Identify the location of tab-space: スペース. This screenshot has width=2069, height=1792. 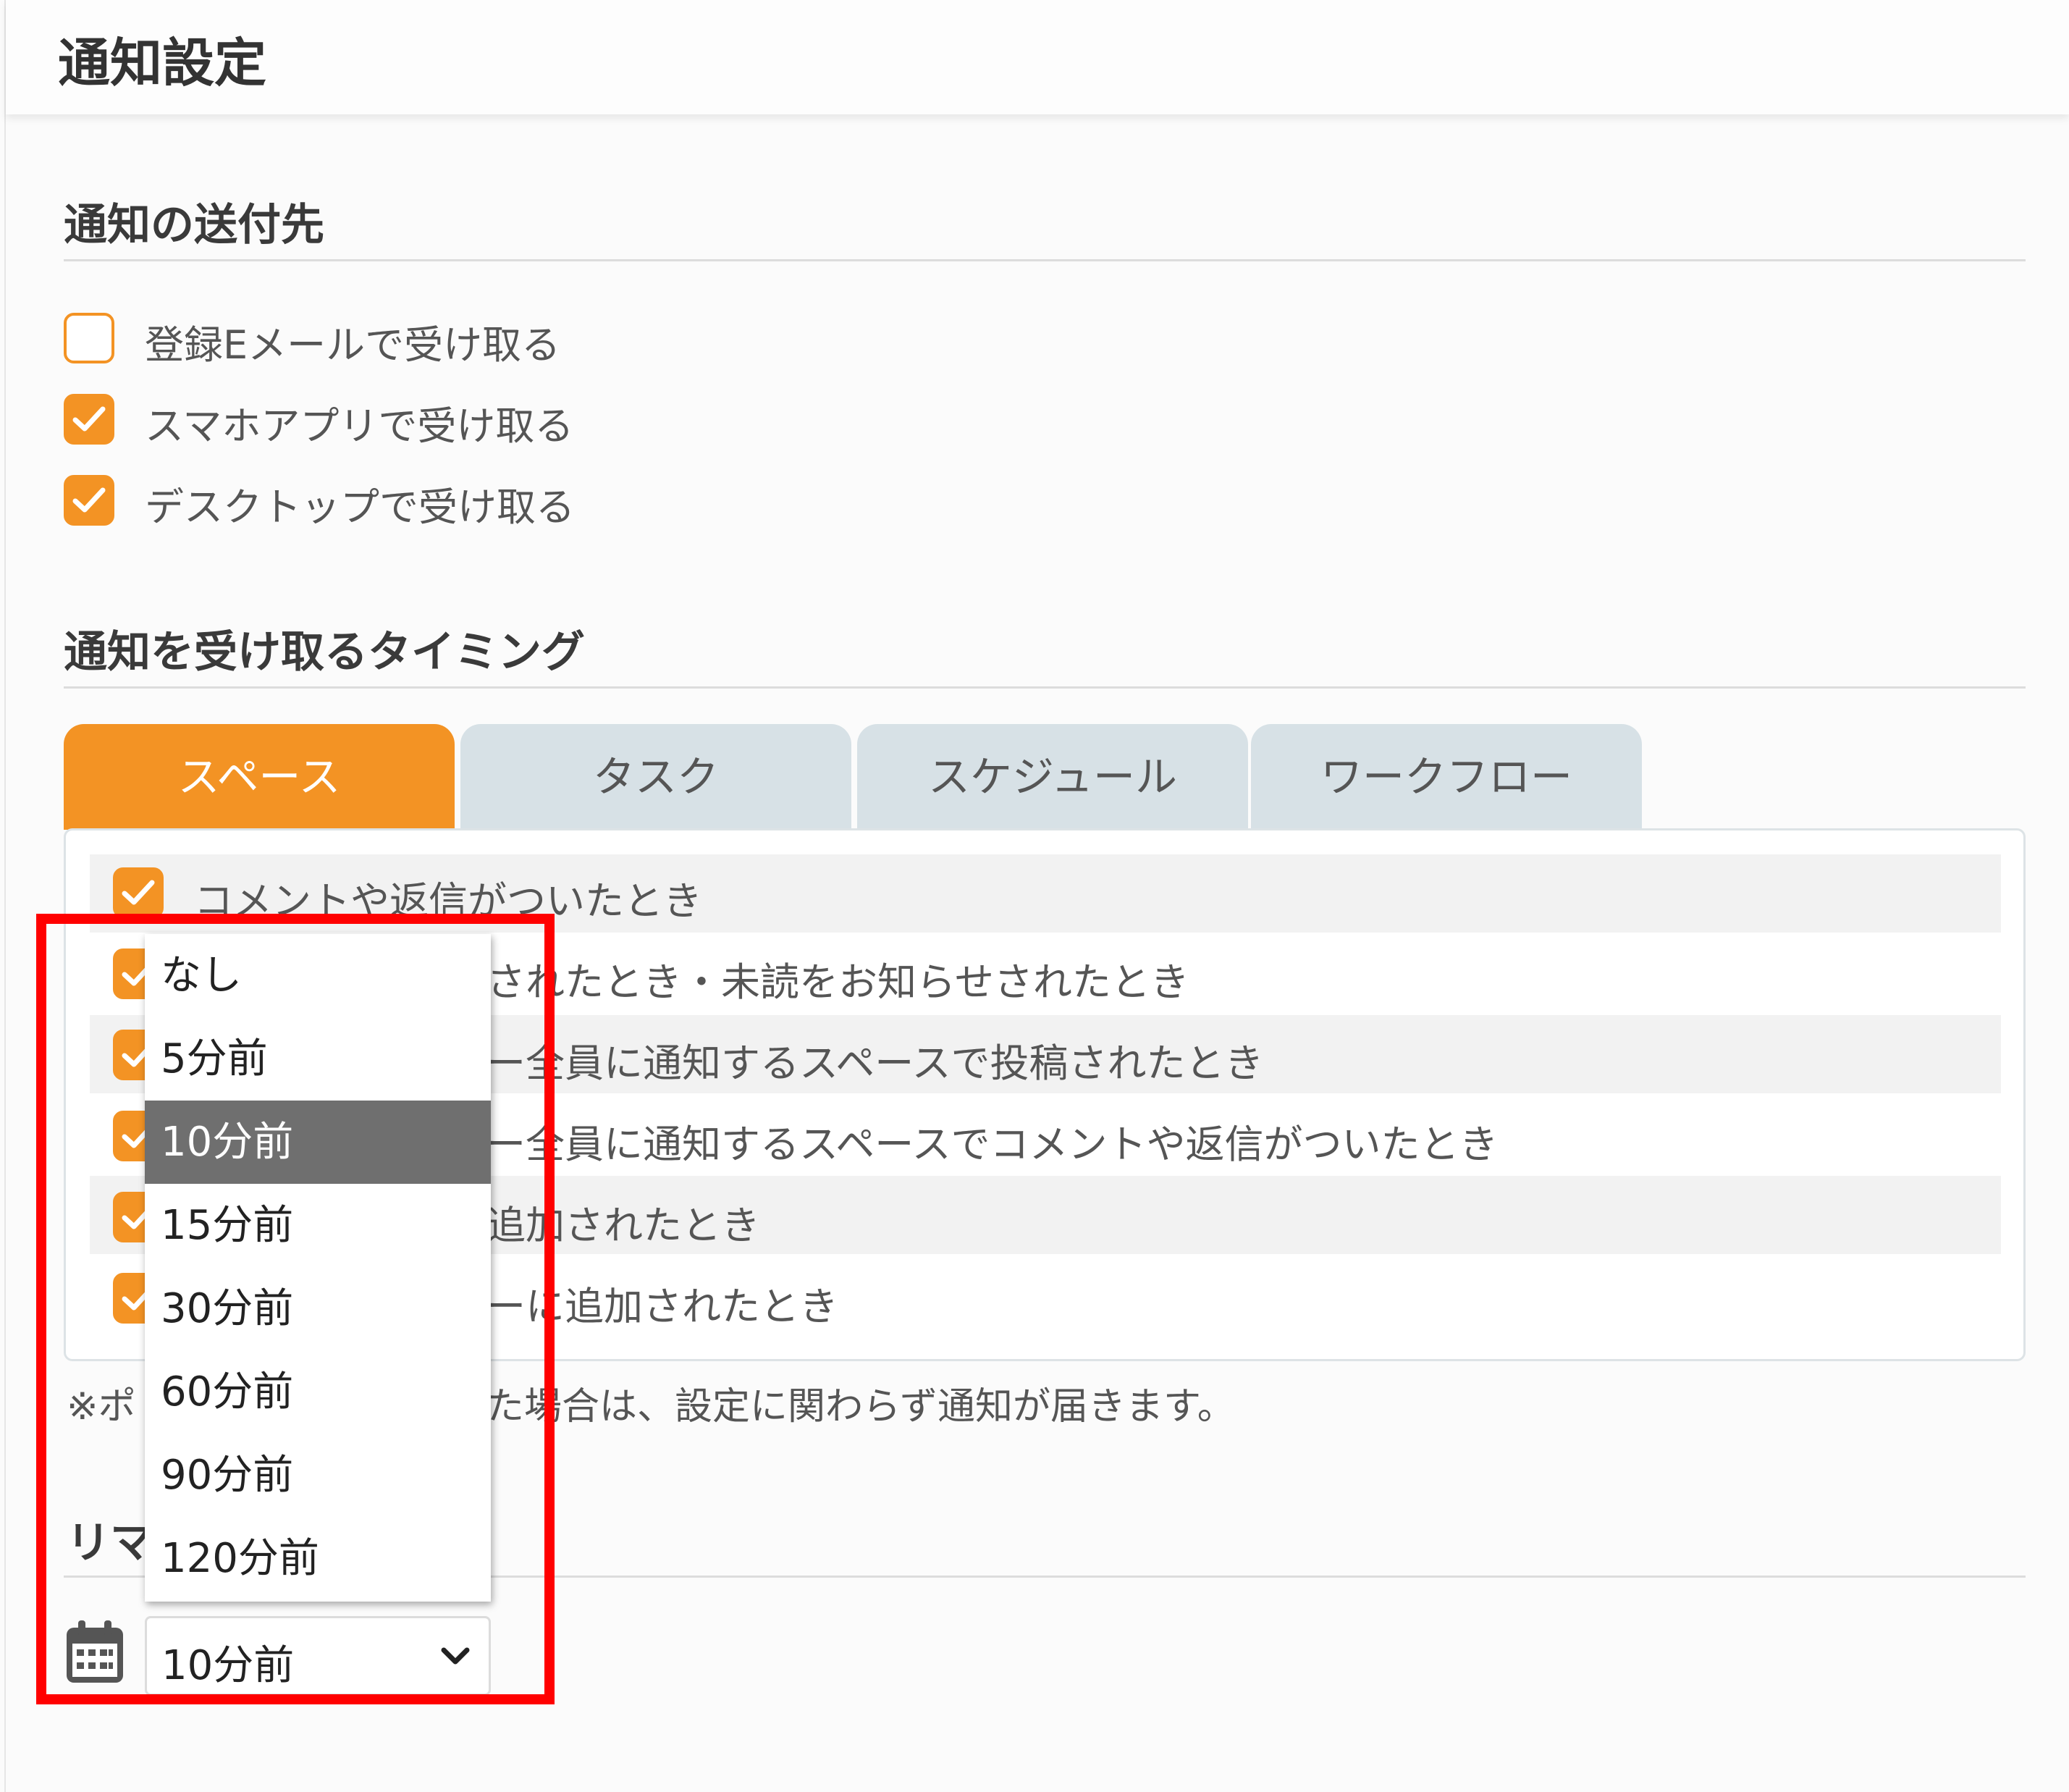
(259, 777).